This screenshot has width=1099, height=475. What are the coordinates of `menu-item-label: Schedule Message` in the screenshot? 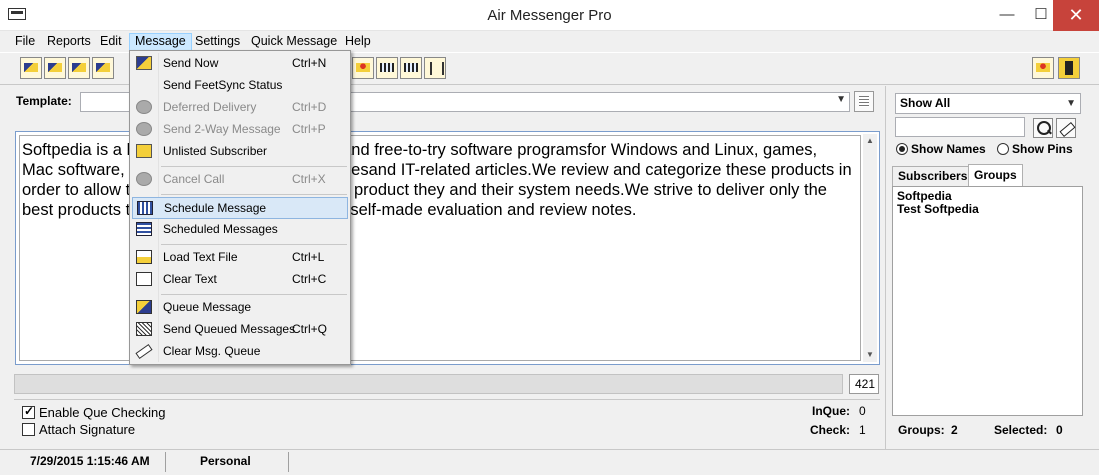 It's located at (215, 208).